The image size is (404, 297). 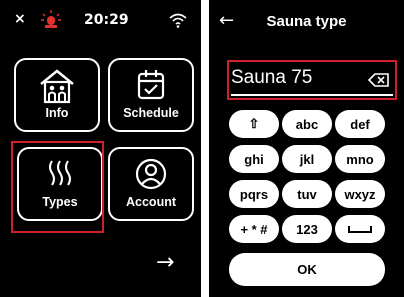 What do you see at coordinates (360, 194) in the screenshot?
I see `key-wxyz: wxyz` at bounding box center [360, 194].